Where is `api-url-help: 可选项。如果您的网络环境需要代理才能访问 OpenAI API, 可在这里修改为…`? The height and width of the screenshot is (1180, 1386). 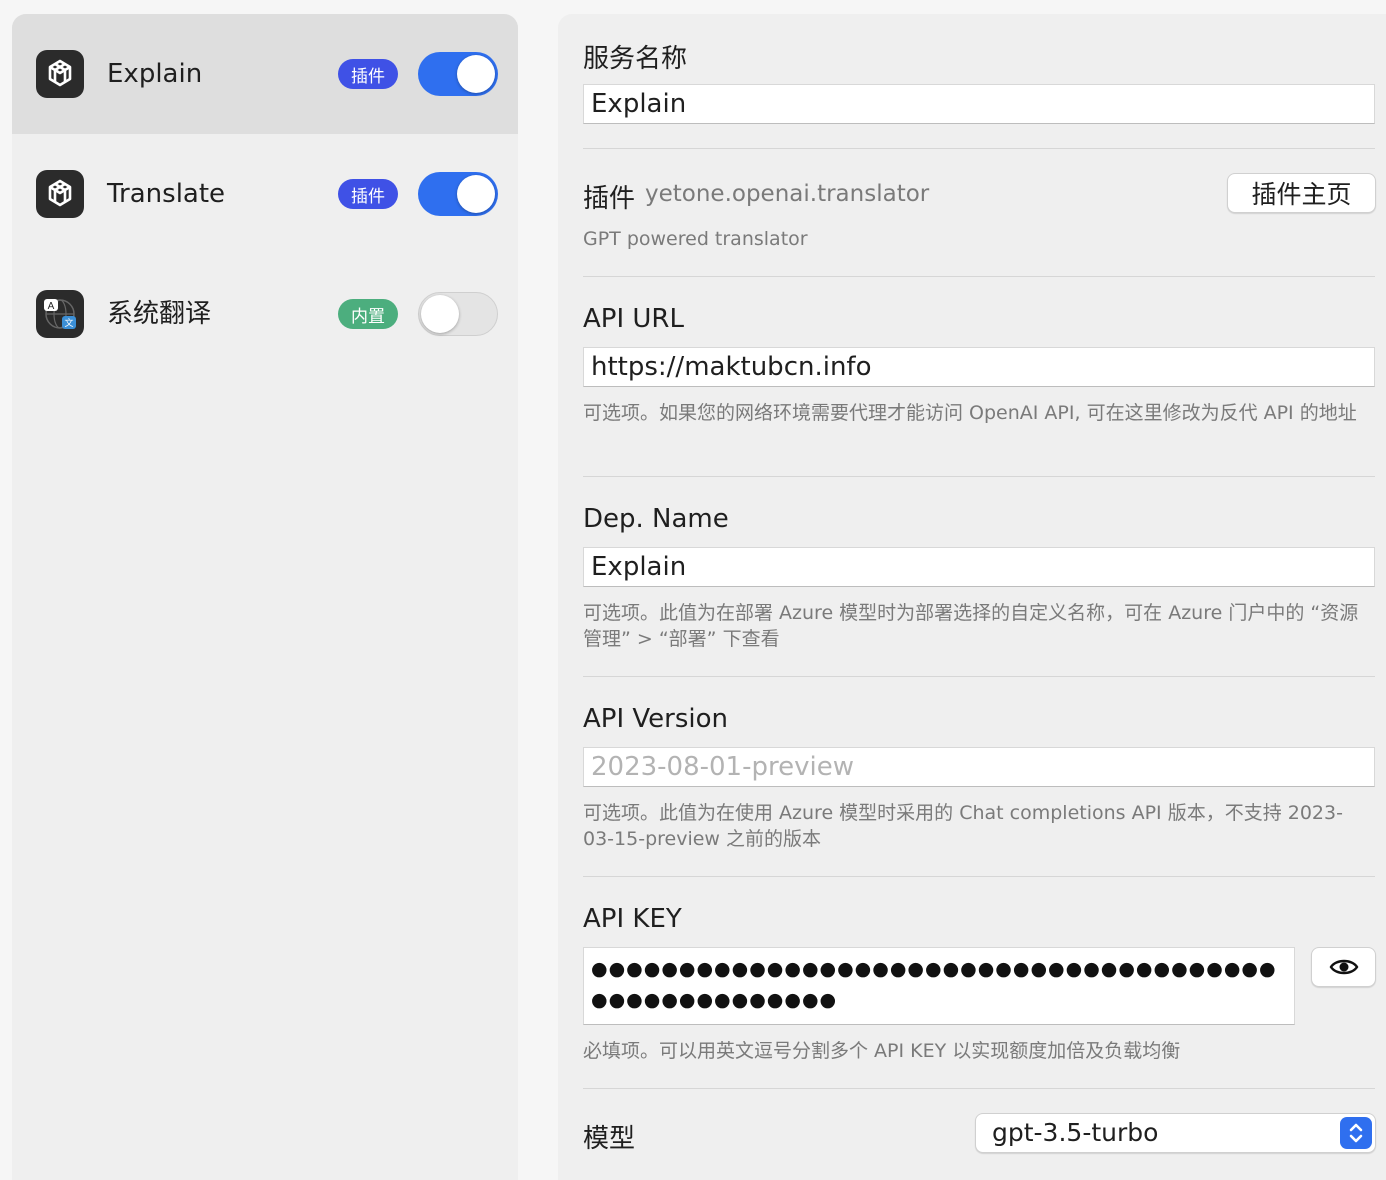 api-url-help: 可选项。如果您的网络环境需要代理才能访问 OpenAI API, 可在这里修改为… is located at coordinates (970, 413).